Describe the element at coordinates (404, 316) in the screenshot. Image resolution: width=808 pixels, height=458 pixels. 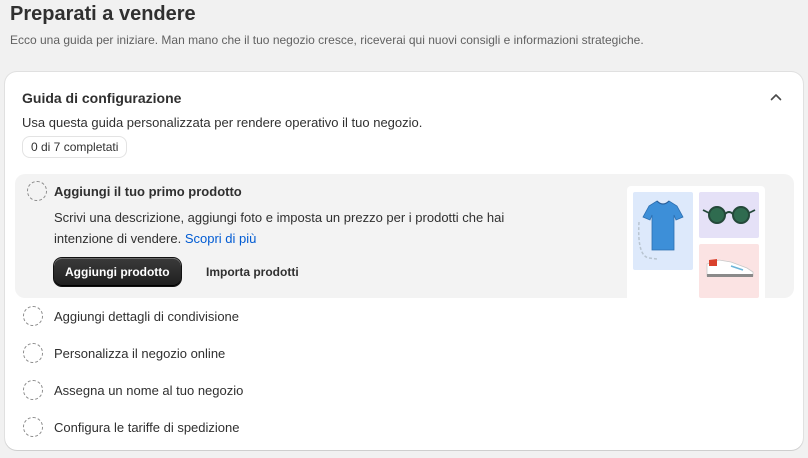
I see `step-add-sharing-details: Aggiungi dettagli di condivisione` at that location.